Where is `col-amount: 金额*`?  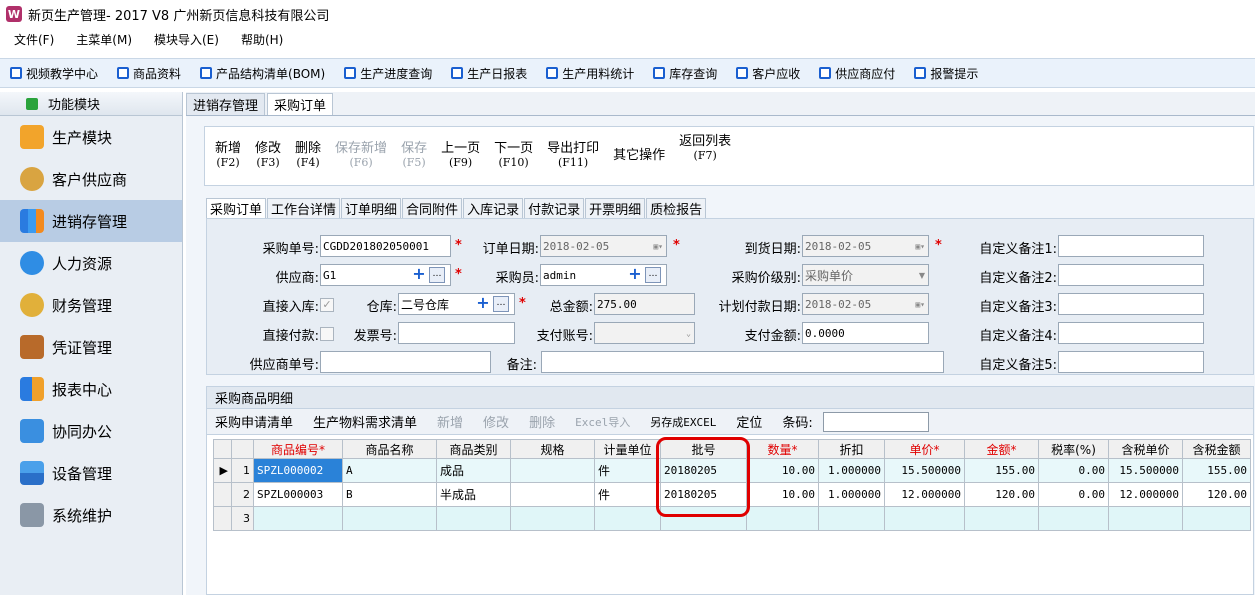
col-amount: 金额* is located at coordinates (1001, 449).